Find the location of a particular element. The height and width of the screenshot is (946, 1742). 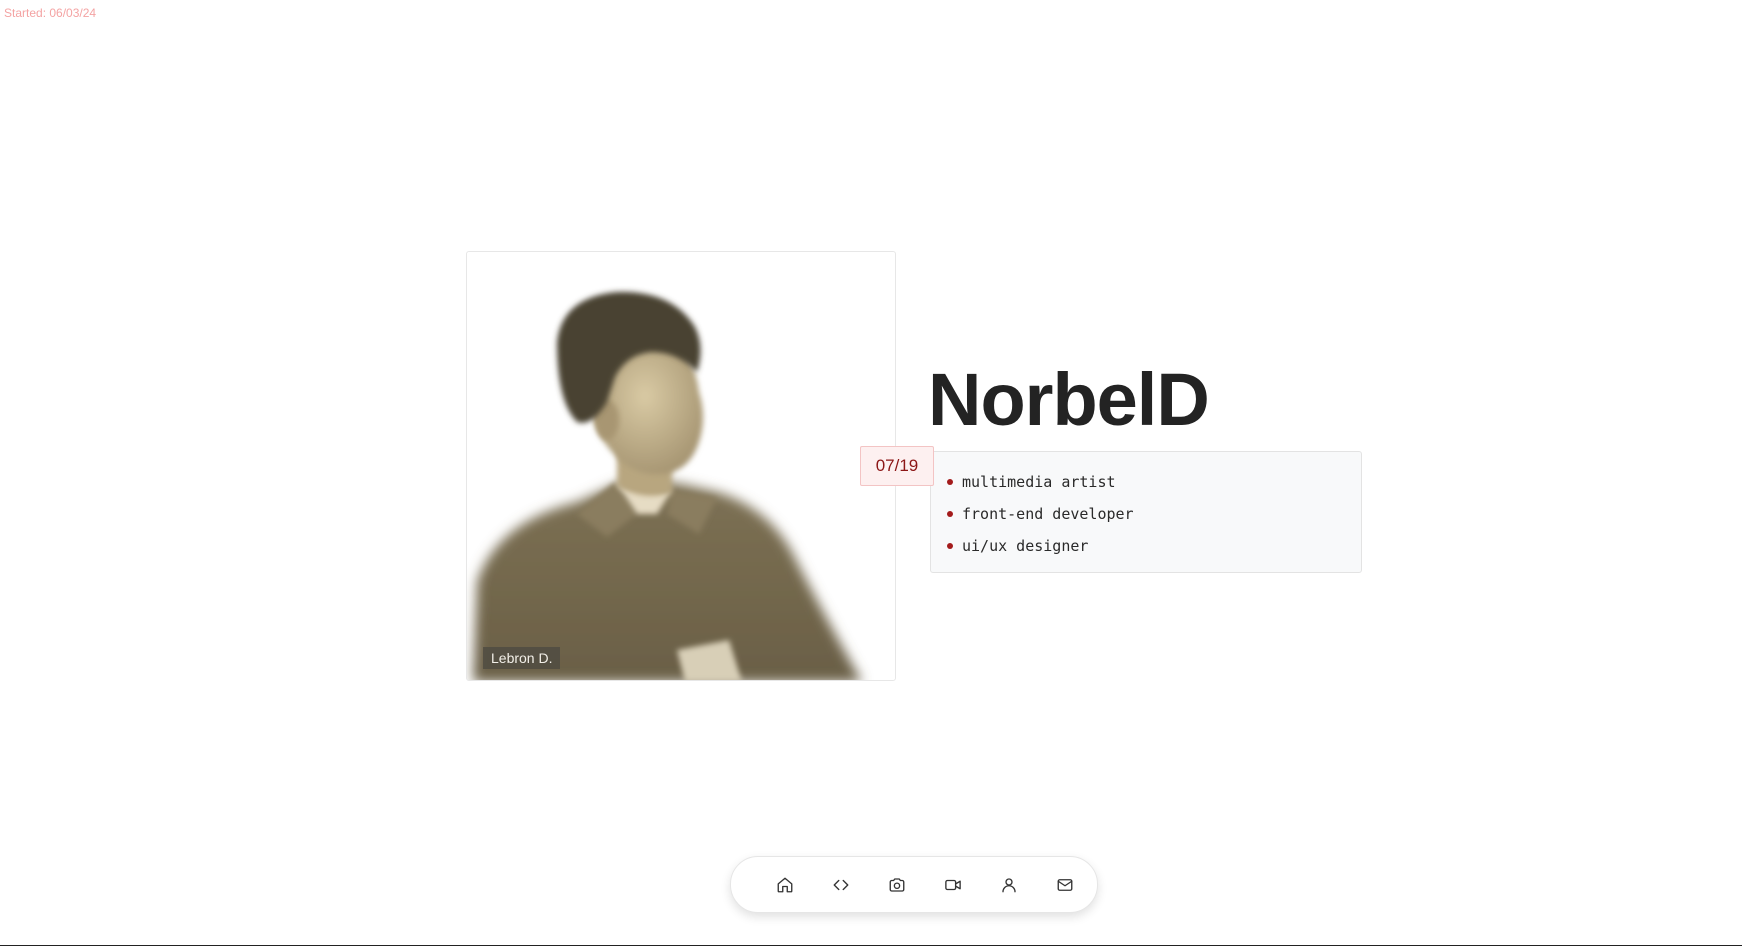

camera-icon is located at coordinates (897, 884).